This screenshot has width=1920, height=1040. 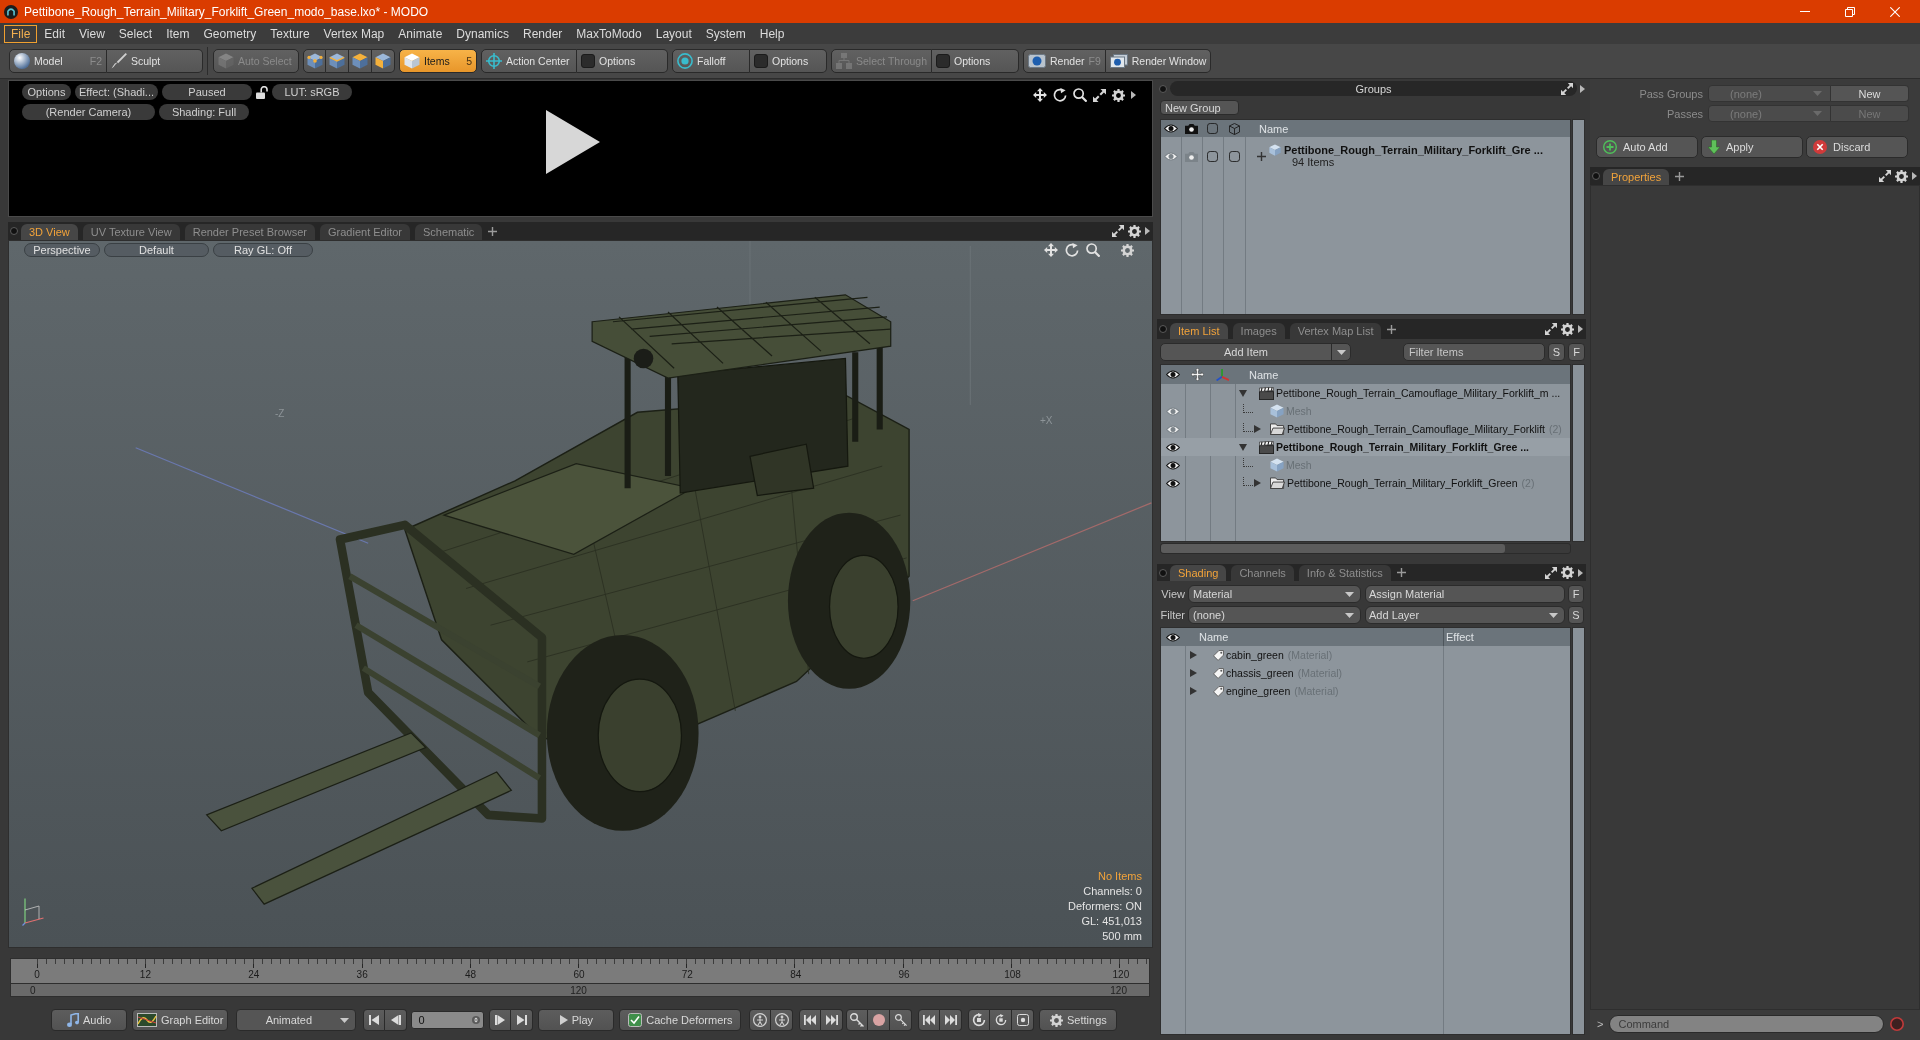 What do you see at coordinates (1060, 95) in the screenshot?
I see `rotate-icon` at bounding box center [1060, 95].